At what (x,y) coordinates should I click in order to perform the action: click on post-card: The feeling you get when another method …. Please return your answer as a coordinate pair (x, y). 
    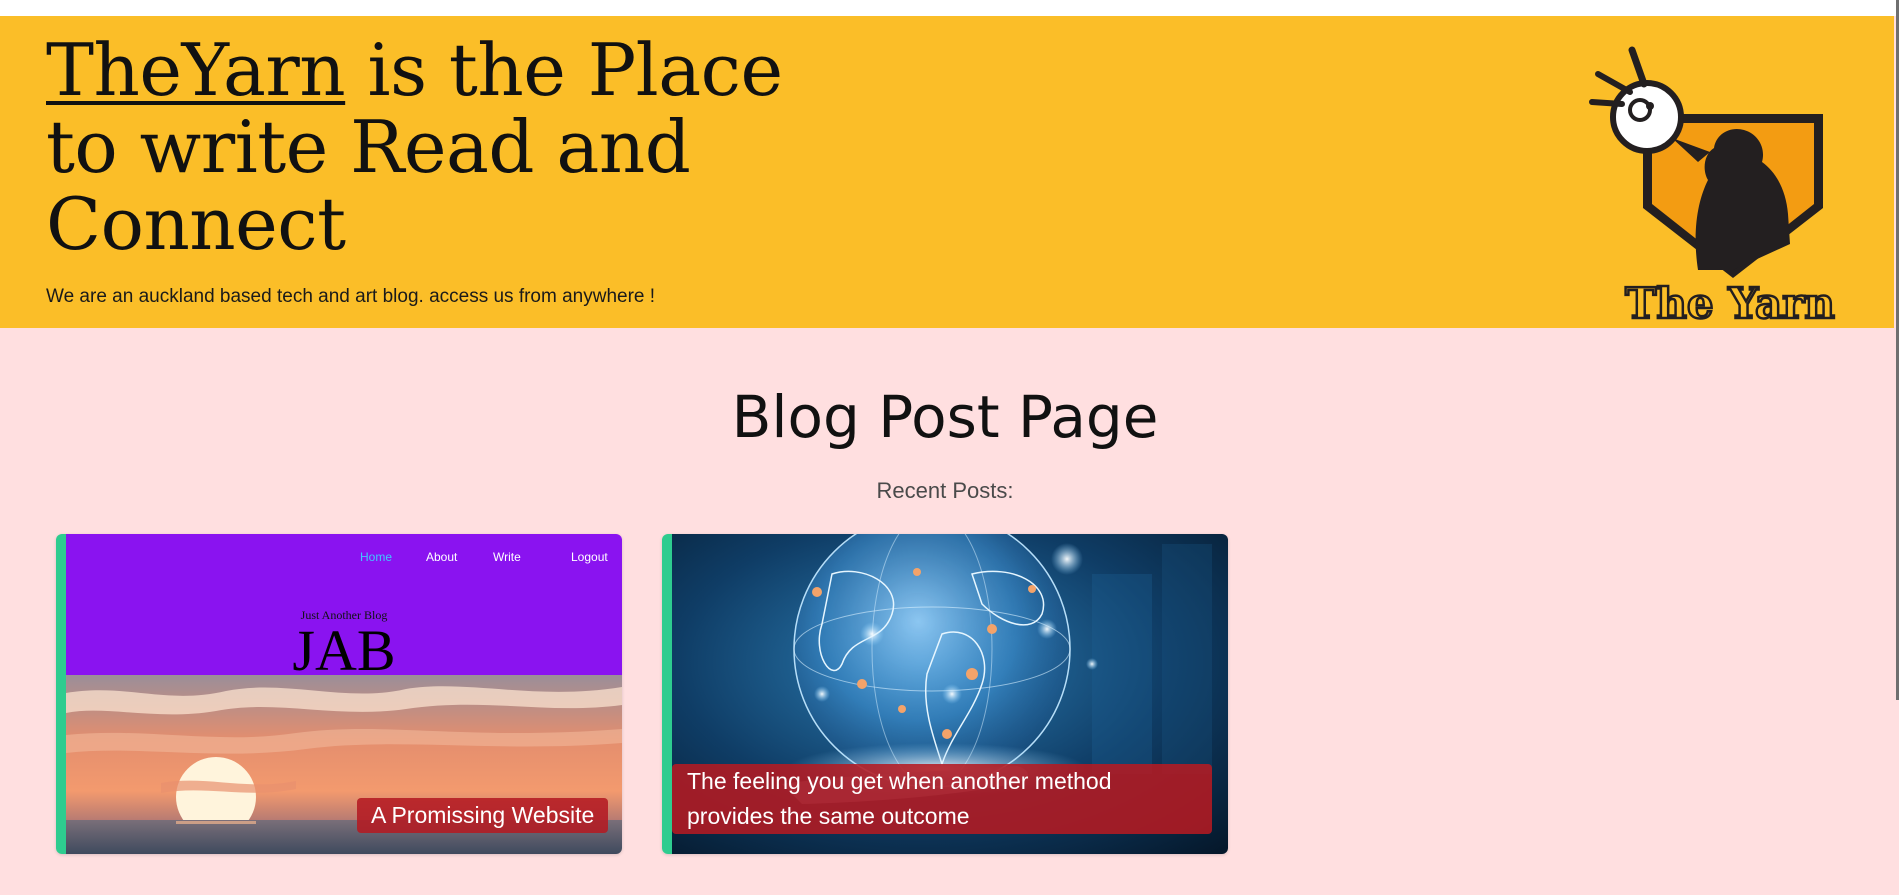
    Looking at the image, I should click on (945, 694).